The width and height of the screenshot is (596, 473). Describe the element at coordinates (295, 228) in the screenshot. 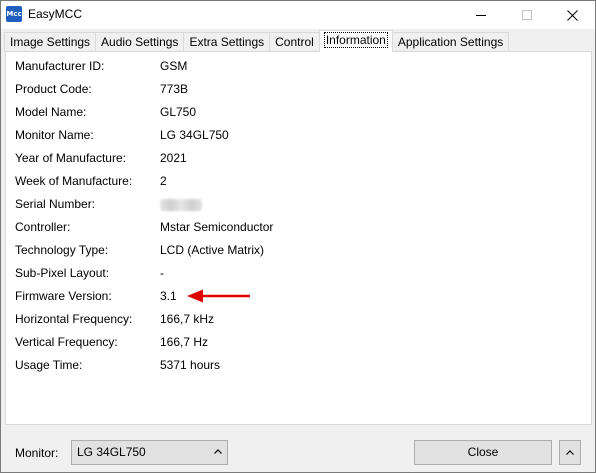

I see `info-row-controller: Controller: Mstar Semiconductor` at that location.